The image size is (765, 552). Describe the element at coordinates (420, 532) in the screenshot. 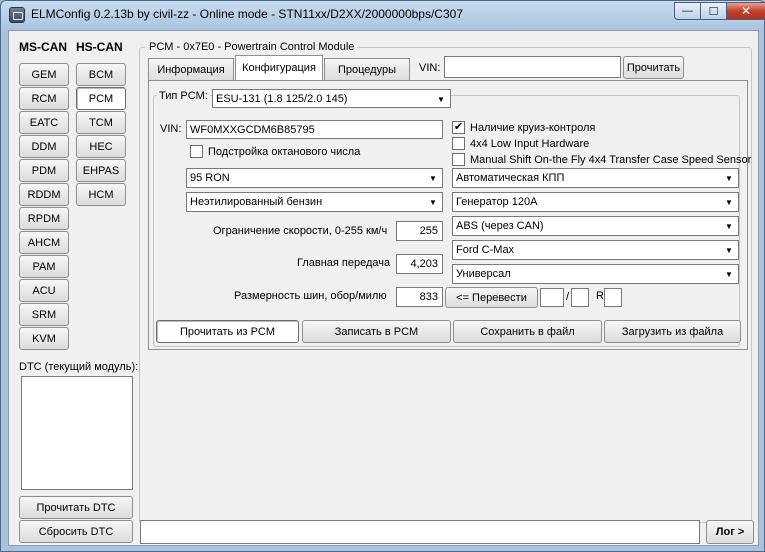

I see `status-bar` at that location.